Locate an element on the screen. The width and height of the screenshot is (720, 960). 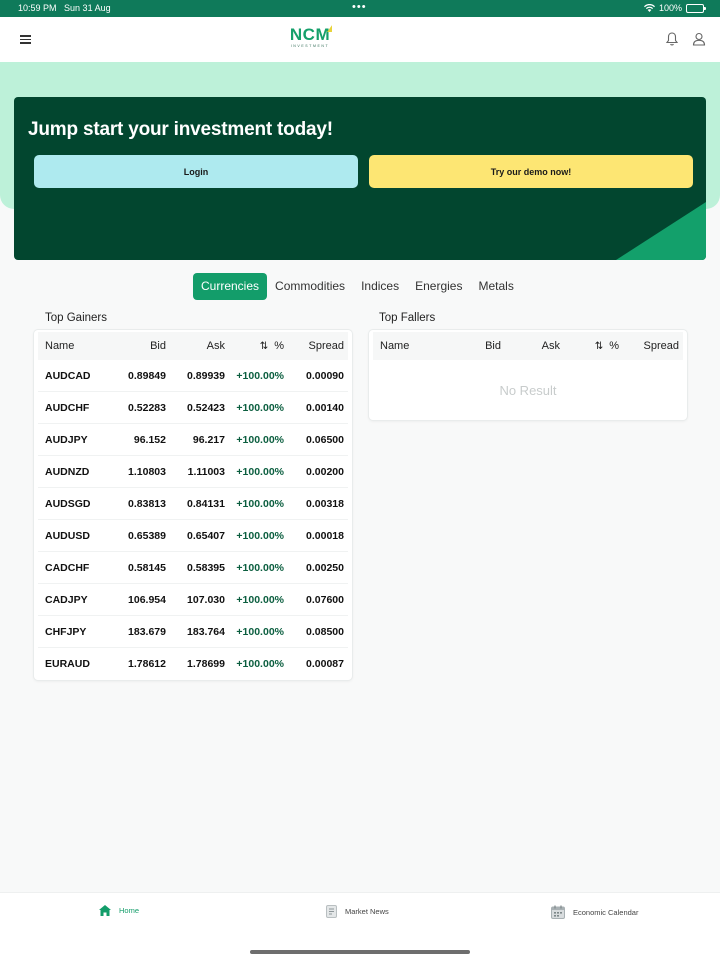
nav-home: Home is located at coordinates (119, 910).